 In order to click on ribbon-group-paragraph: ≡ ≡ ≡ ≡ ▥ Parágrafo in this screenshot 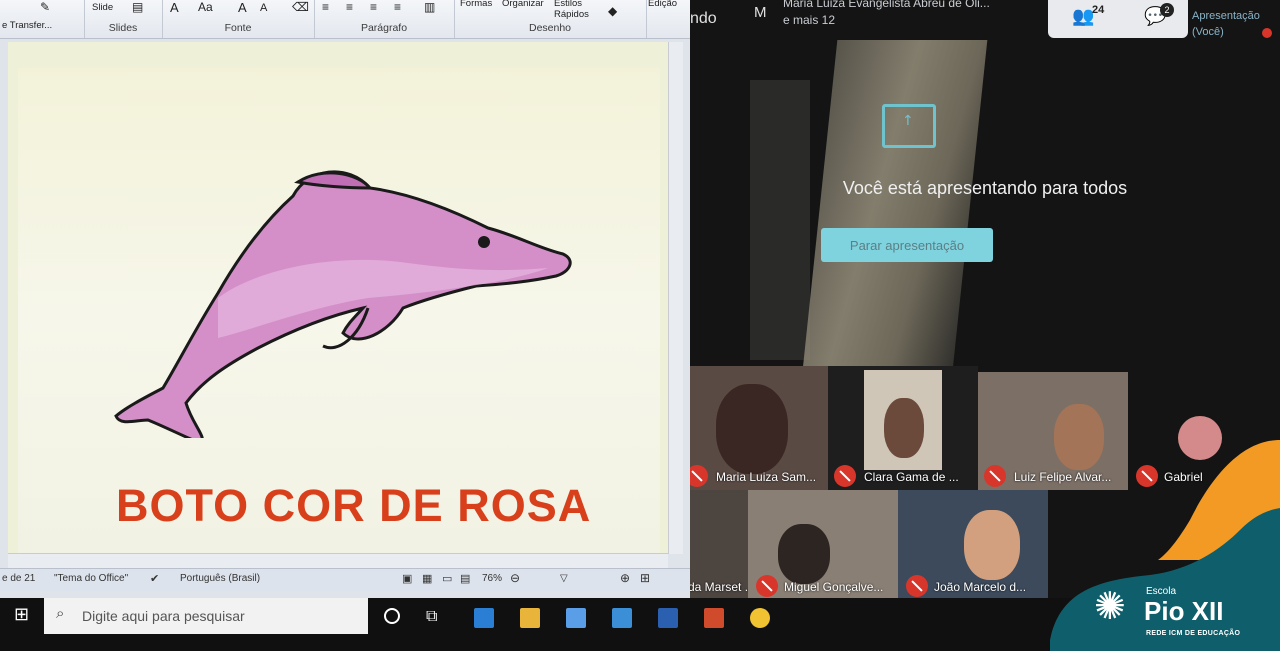, I will do `click(384, 19)`.